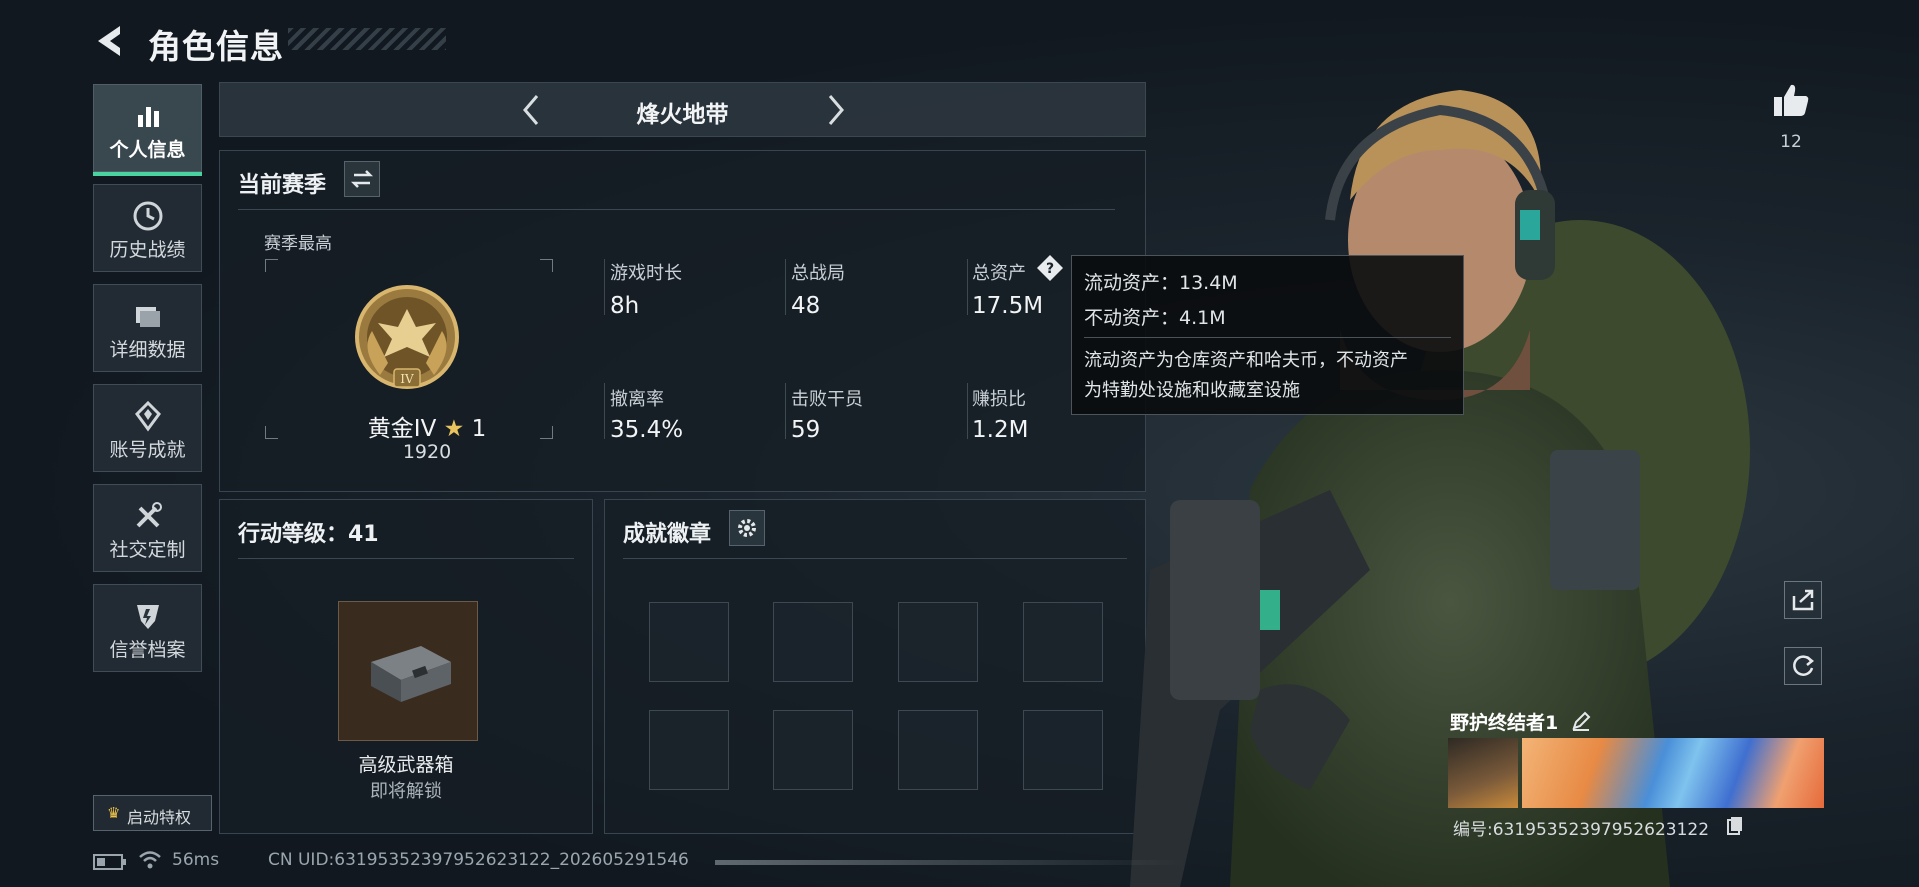 The width and height of the screenshot is (1919, 887). Describe the element at coordinates (1267, 337) in the screenshot. I see `tooltip-divider` at that location.